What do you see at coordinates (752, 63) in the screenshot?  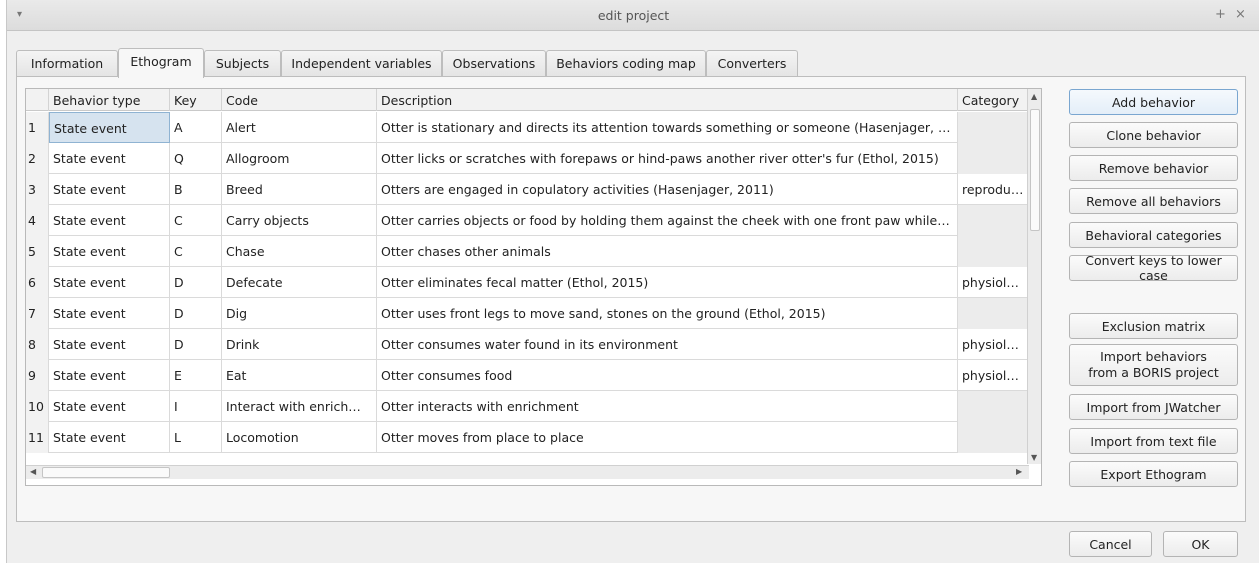 I see `tab-converters: Converters` at bounding box center [752, 63].